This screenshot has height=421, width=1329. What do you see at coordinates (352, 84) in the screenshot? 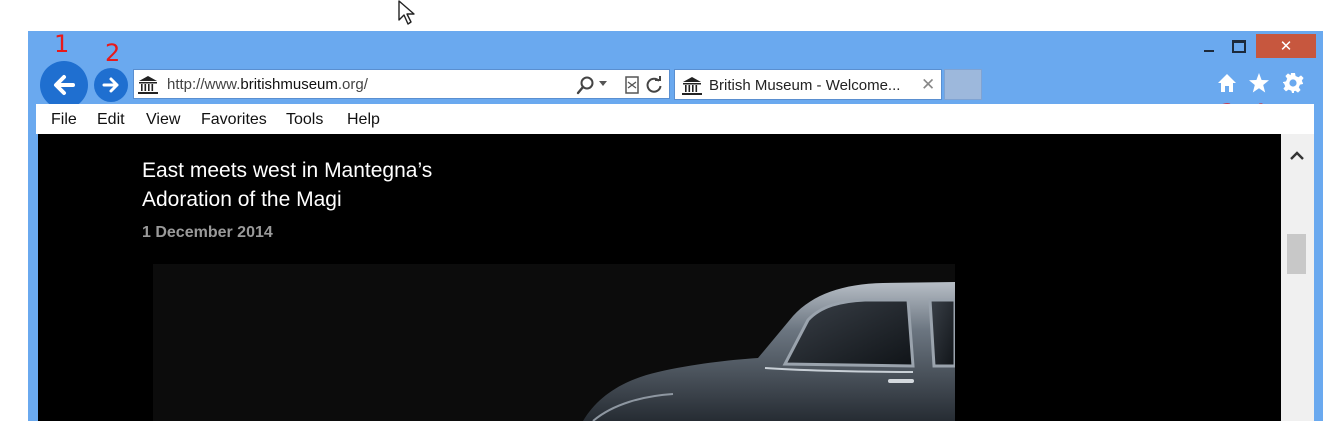
I see `url-suffix: .org/` at bounding box center [352, 84].